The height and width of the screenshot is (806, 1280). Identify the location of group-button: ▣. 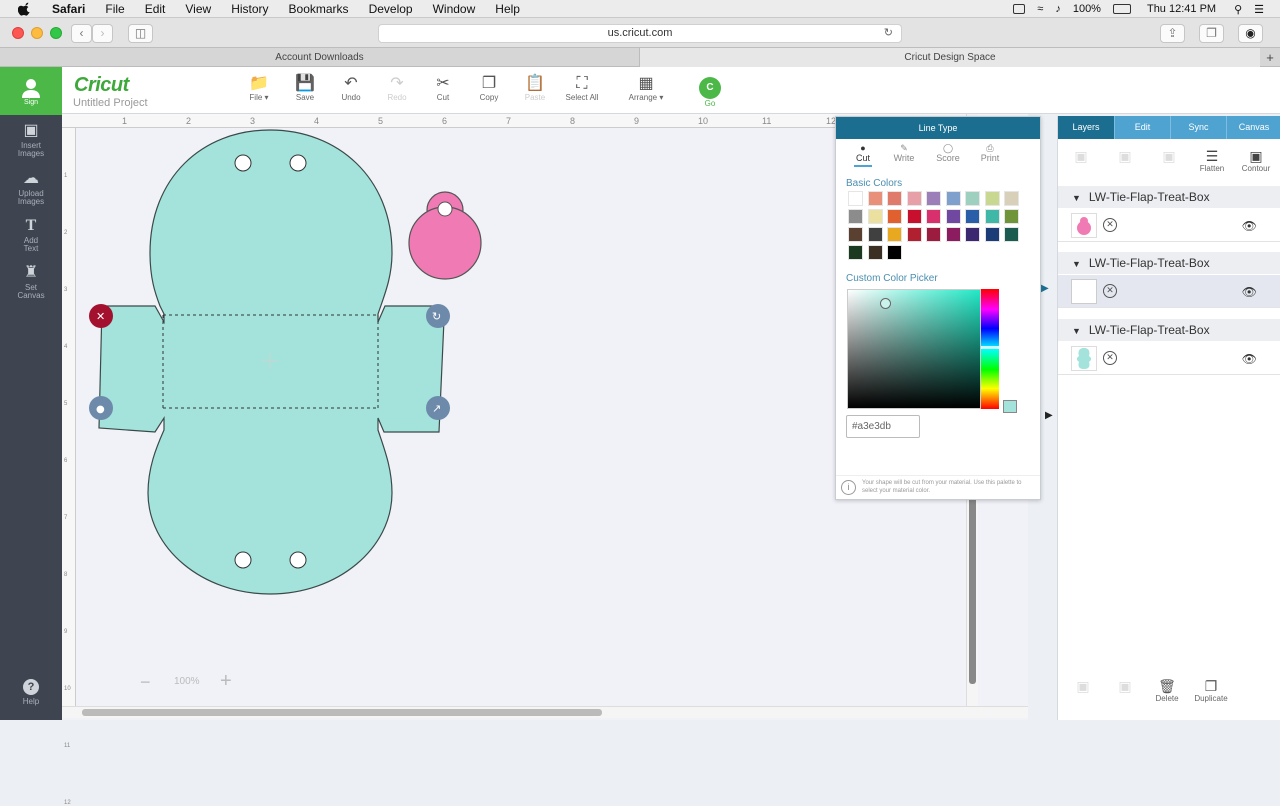
(1081, 156).